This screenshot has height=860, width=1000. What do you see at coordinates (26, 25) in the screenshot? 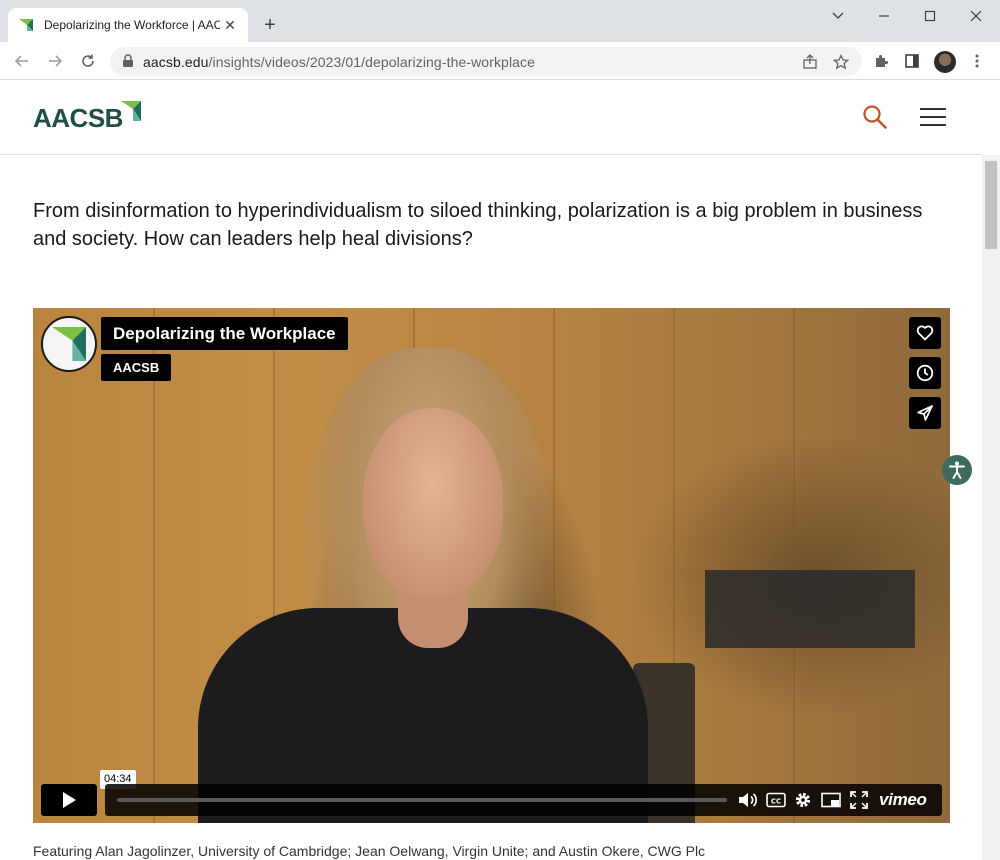
I see `aacsb-favicon-icon` at bounding box center [26, 25].